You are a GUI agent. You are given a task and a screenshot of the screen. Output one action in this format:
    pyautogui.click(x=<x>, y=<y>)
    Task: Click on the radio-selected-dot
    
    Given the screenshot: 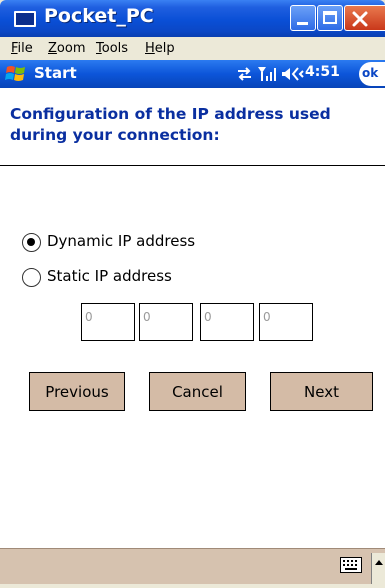 What is the action you would take?
    pyautogui.click(x=31, y=242)
    